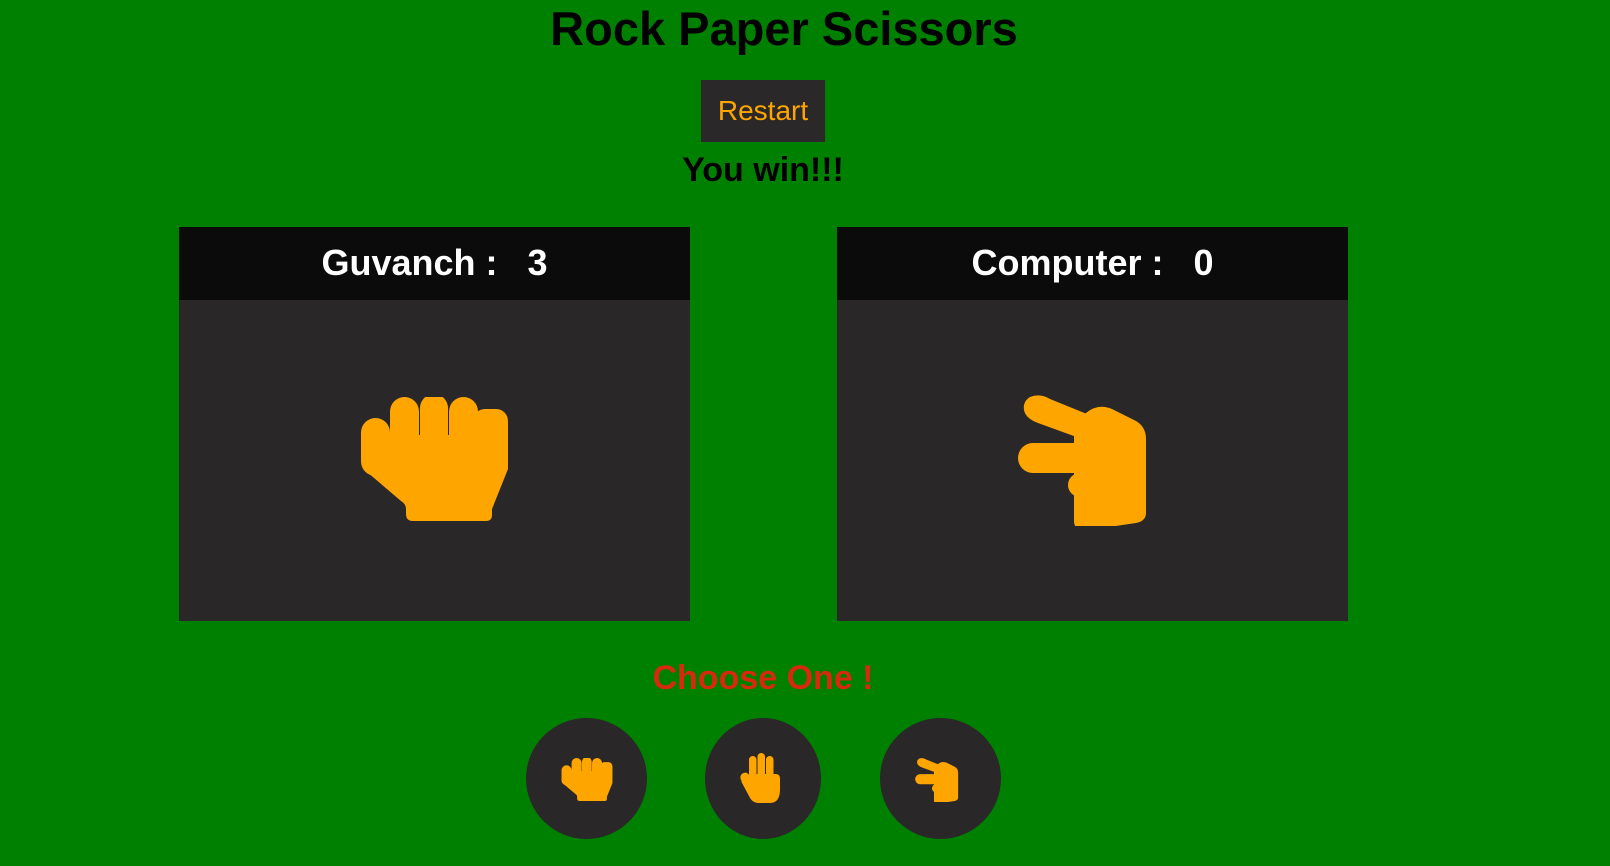 The width and height of the screenshot is (1610, 866). I want to click on rock-choice-button, so click(586, 778).